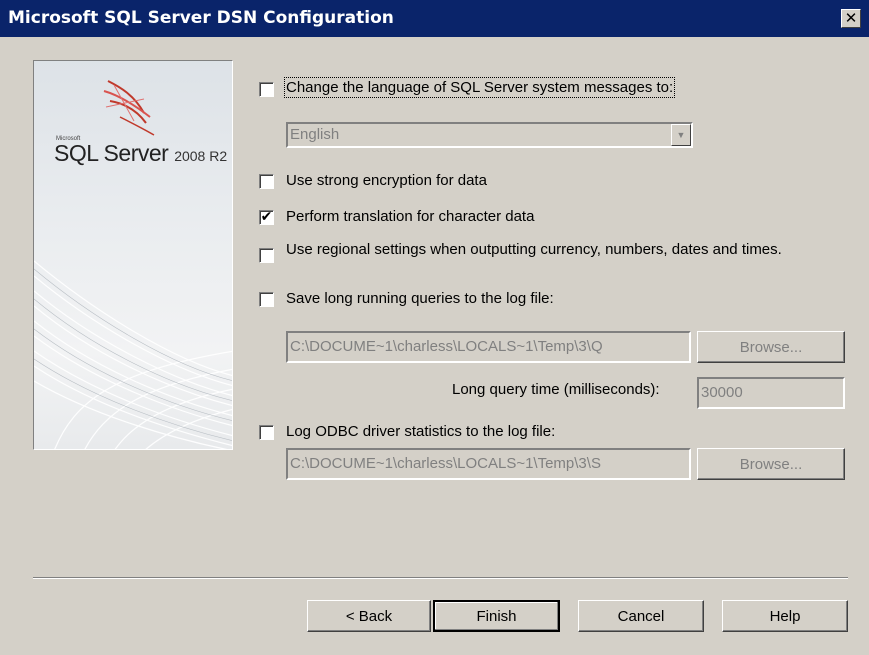  I want to click on long-query-time-input: 30000, so click(771, 393).